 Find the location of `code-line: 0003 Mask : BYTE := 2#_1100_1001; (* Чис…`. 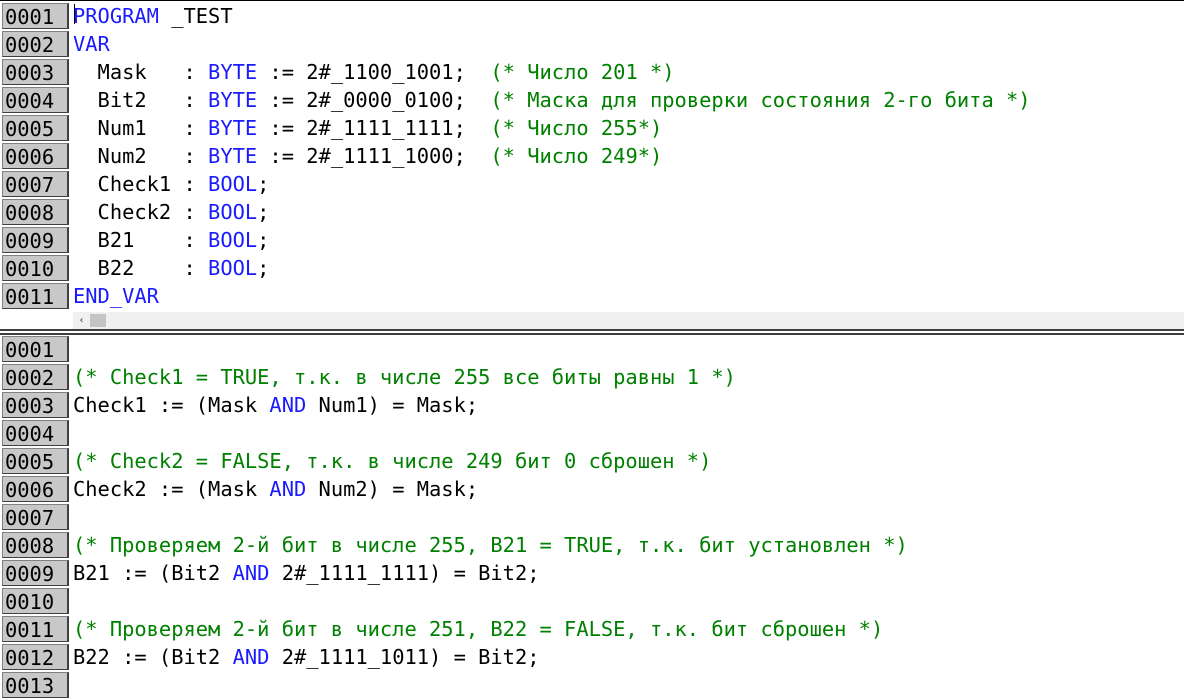

code-line: 0003 Mask : BYTE := 2#_1100_1001; (* Чис… is located at coordinates (592, 72).